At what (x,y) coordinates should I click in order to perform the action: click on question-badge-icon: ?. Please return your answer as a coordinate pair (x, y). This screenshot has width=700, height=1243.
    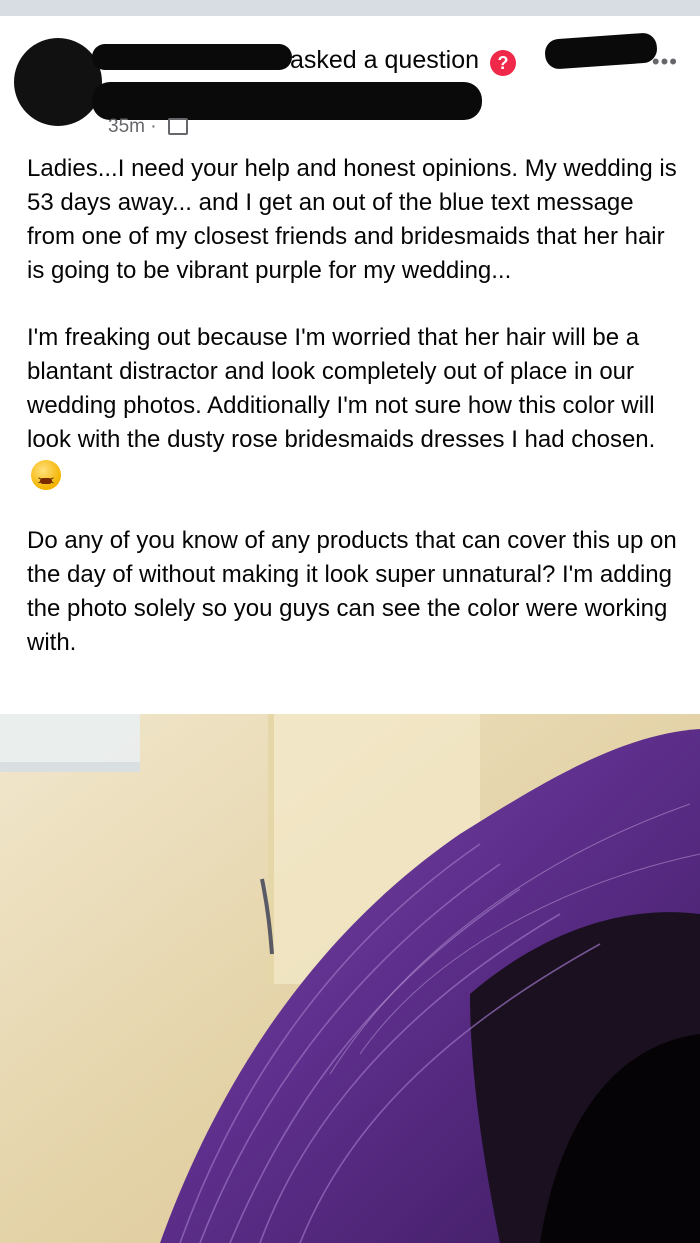
    Looking at the image, I should click on (503, 63).